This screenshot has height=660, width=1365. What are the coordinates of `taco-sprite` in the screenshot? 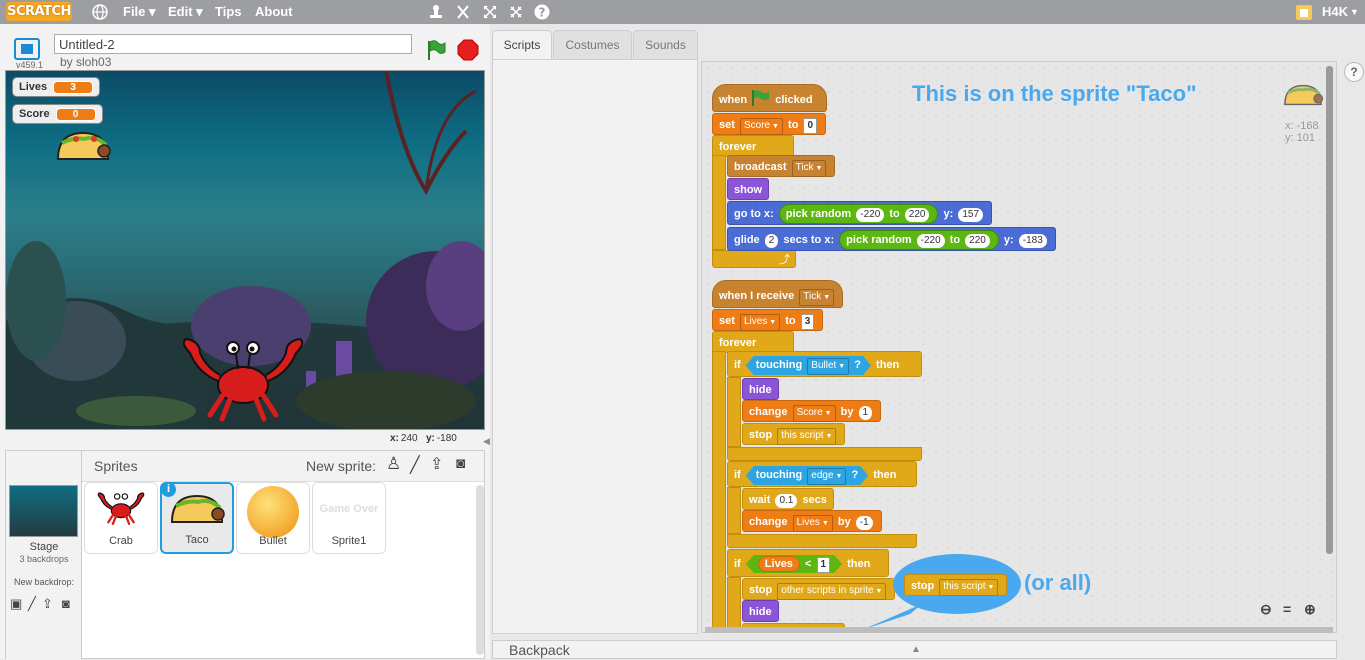 It's located at (83, 147).